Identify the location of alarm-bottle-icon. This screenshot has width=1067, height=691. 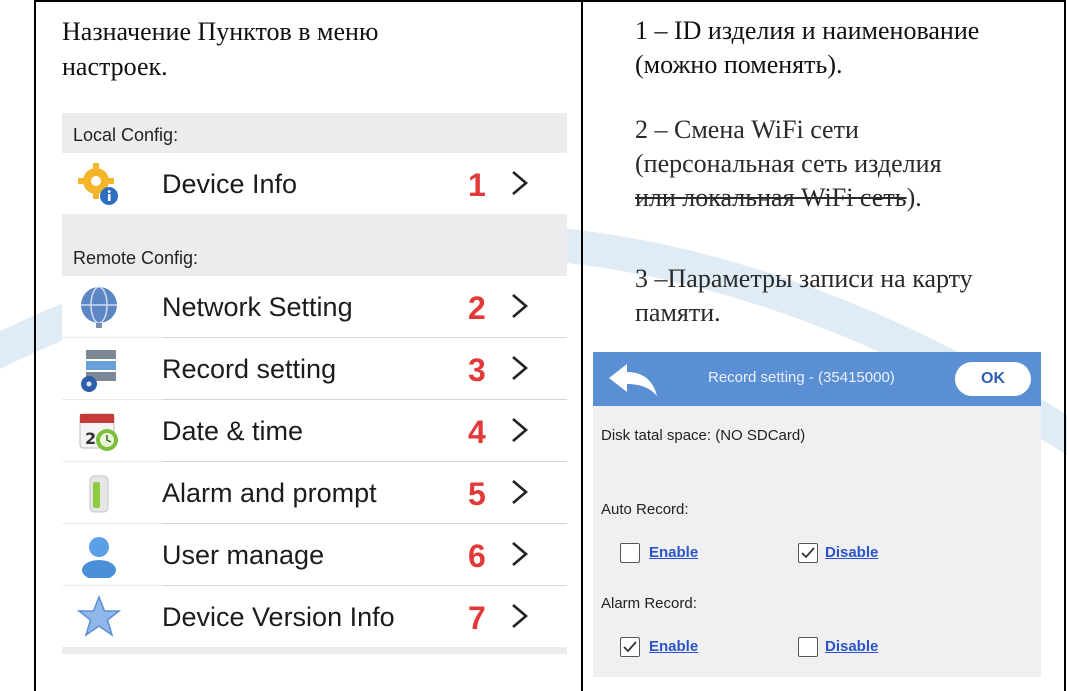
(99, 494).